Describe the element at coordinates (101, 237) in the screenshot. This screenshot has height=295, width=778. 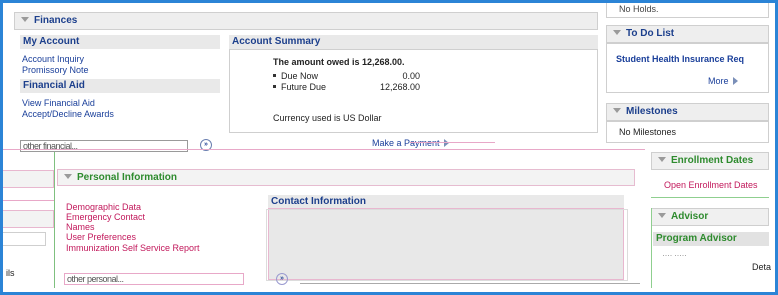
I see `user-preferences-link: User Preferences` at that location.